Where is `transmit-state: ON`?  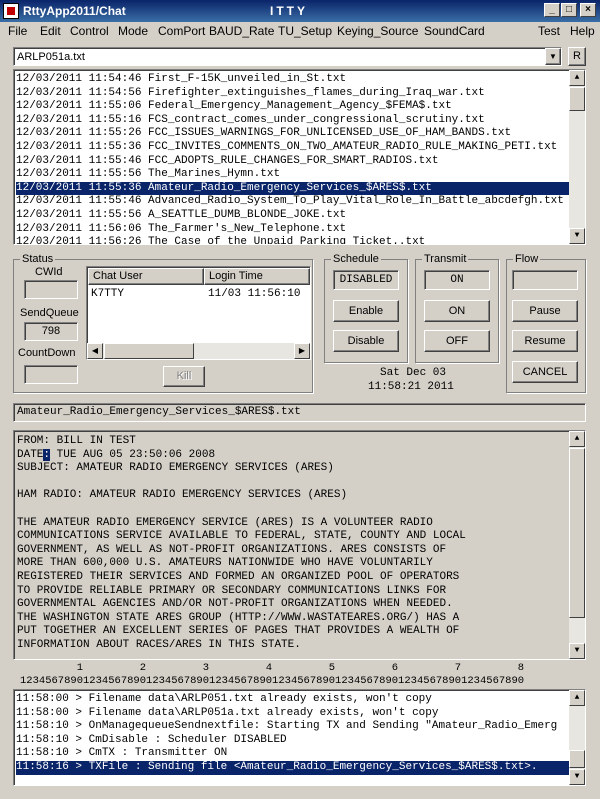
transmit-state: ON is located at coordinates (457, 280).